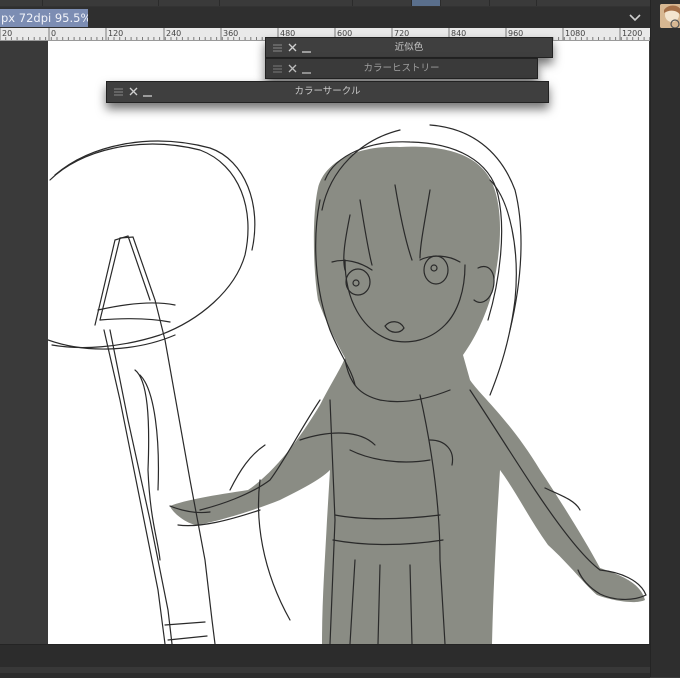  Describe the element at coordinates (665, 338) in the screenshot. I see `right-sidebar` at that location.